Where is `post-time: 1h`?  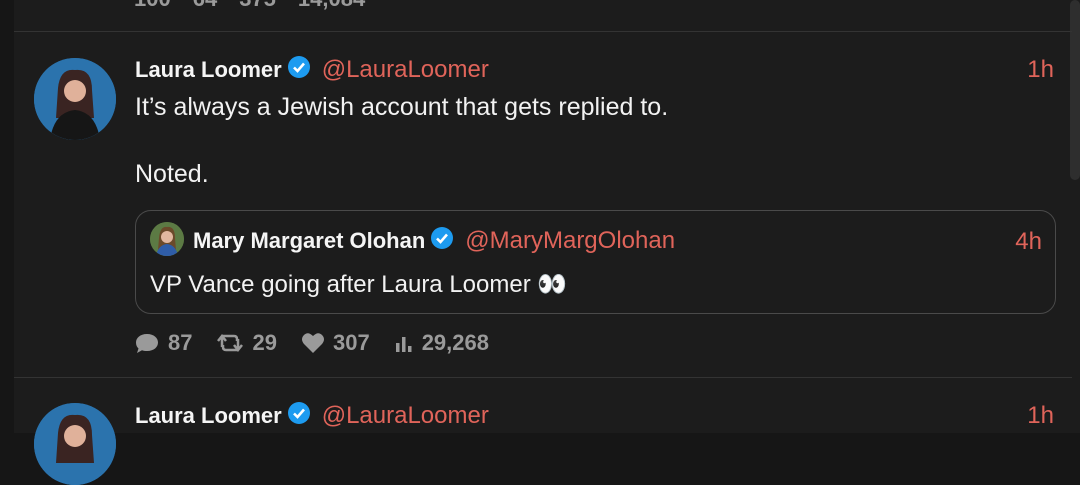 post-time: 1h is located at coordinates (1040, 70).